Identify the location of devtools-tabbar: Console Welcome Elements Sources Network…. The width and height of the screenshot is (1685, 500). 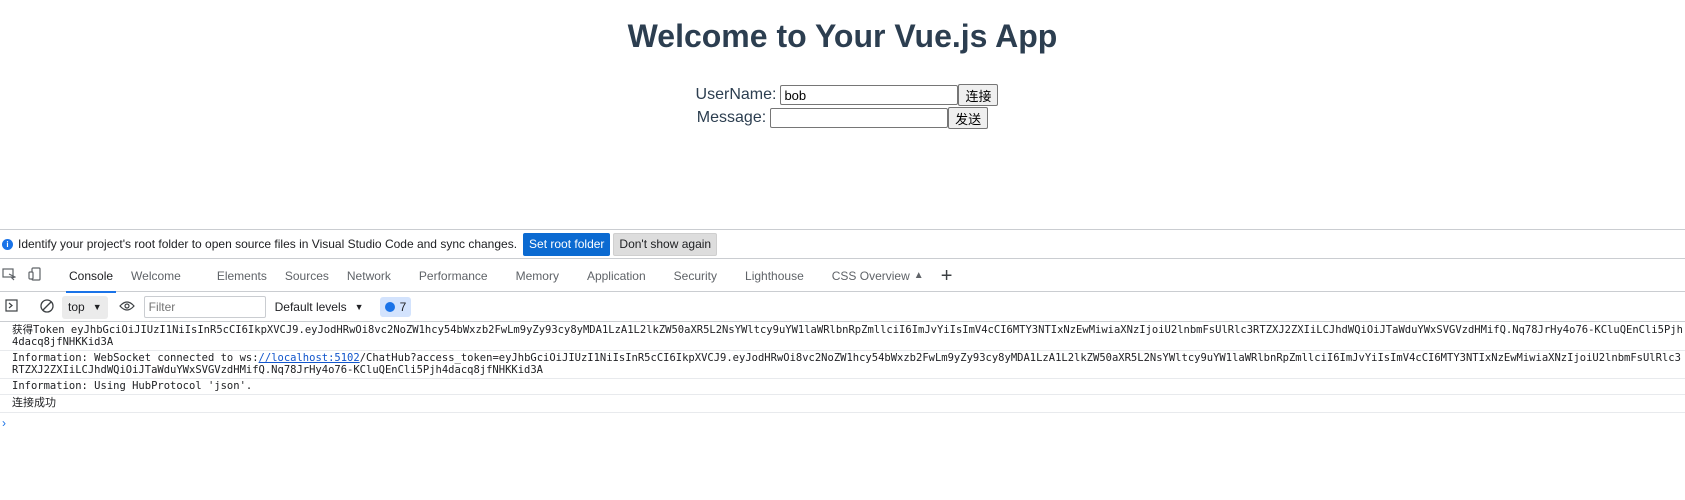
(842, 276).